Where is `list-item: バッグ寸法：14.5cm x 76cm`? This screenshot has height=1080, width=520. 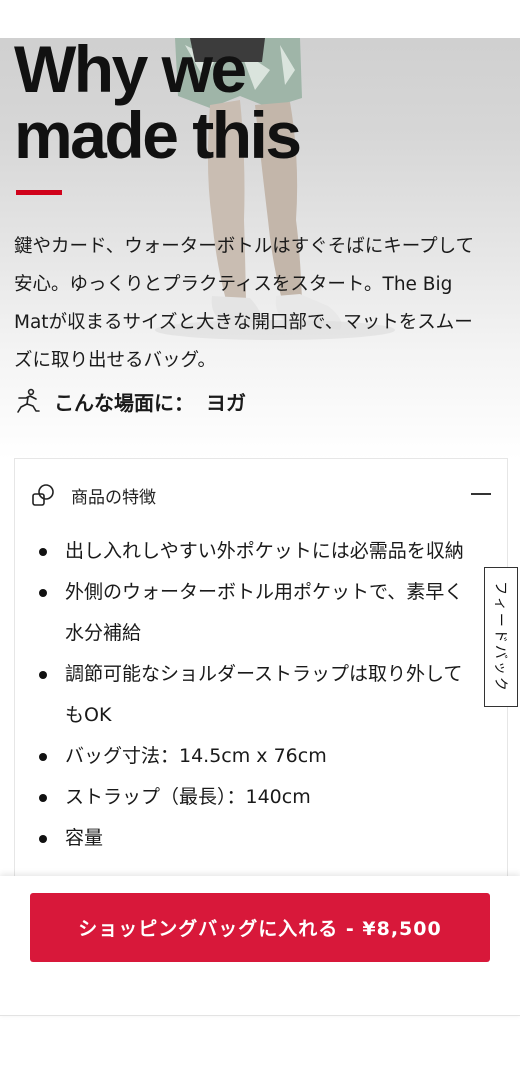
list-item: バッグ寸法：14.5cm x 76cm is located at coordinates (261, 756).